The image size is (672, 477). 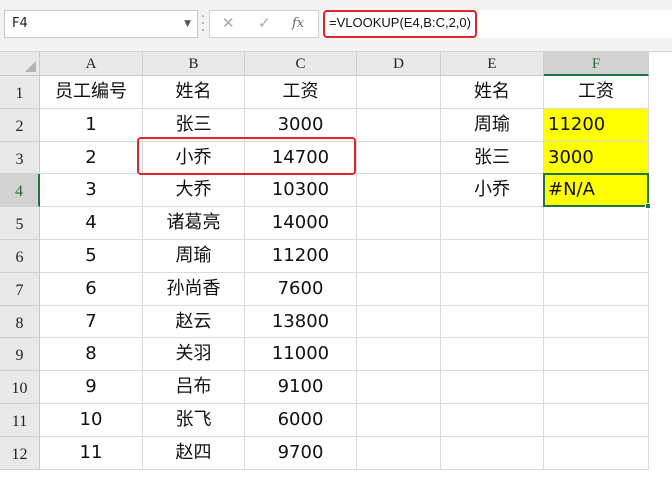 What do you see at coordinates (194, 223) in the screenshot?
I see `cell-b5: 诸葛亮` at bounding box center [194, 223].